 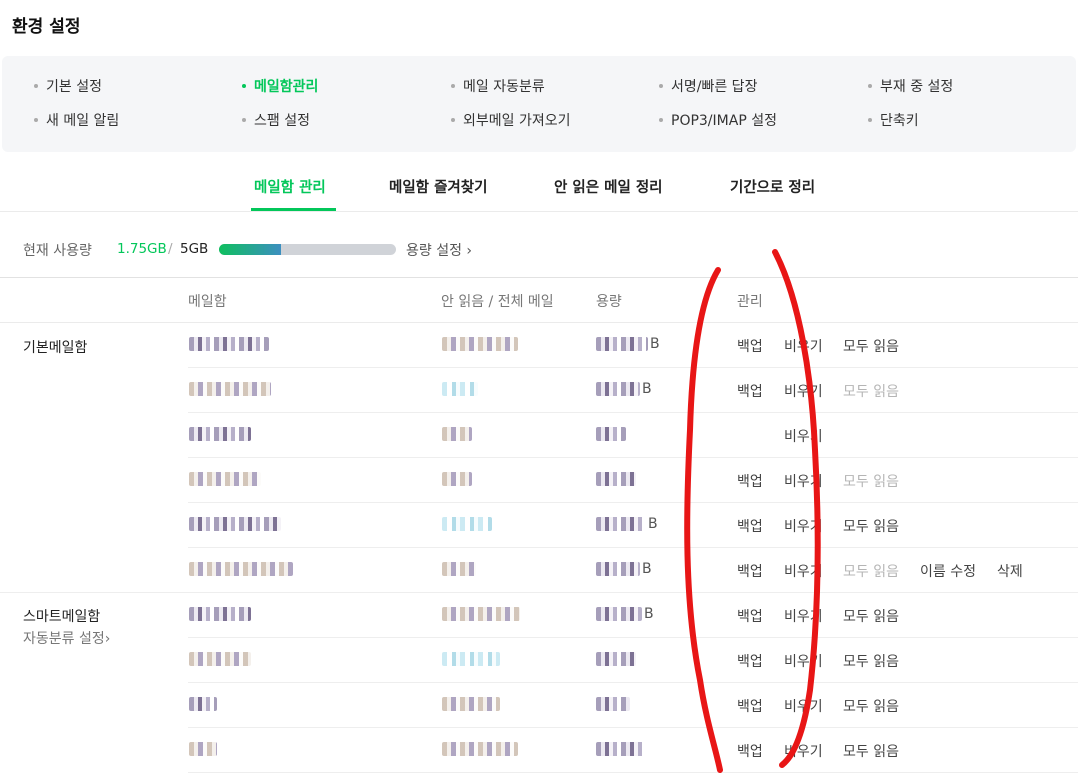 What do you see at coordinates (55, 348) in the screenshot?
I see `group-default-mailboxes: 기본메일함` at bounding box center [55, 348].